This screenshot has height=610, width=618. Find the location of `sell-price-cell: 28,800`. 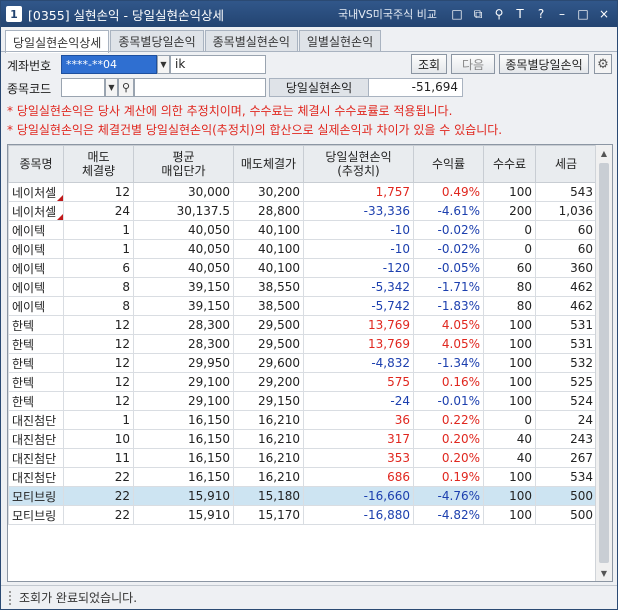

sell-price-cell: 28,800 is located at coordinates (268, 211).